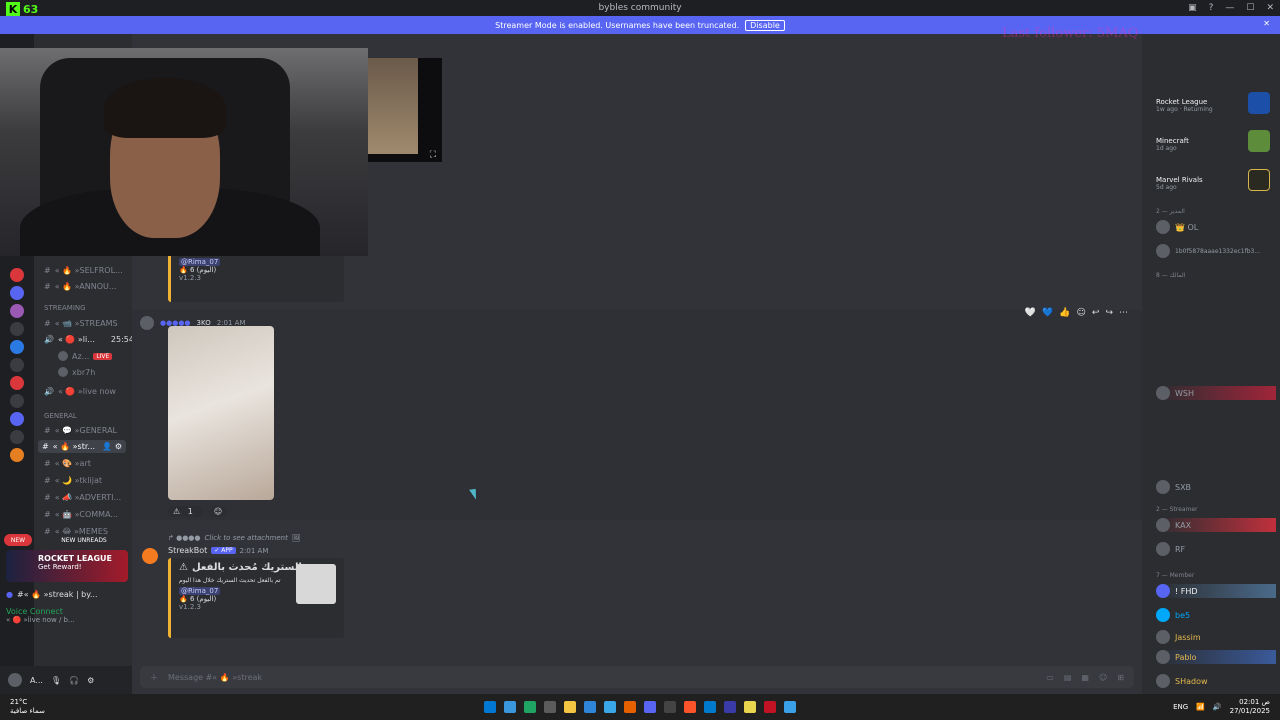 Image resolution: width=1280 pixels, height=720 pixels. Describe the element at coordinates (1179, 183) in the screenshot. I see `game-activity: Marvel Rivals 5d ago` at that location.